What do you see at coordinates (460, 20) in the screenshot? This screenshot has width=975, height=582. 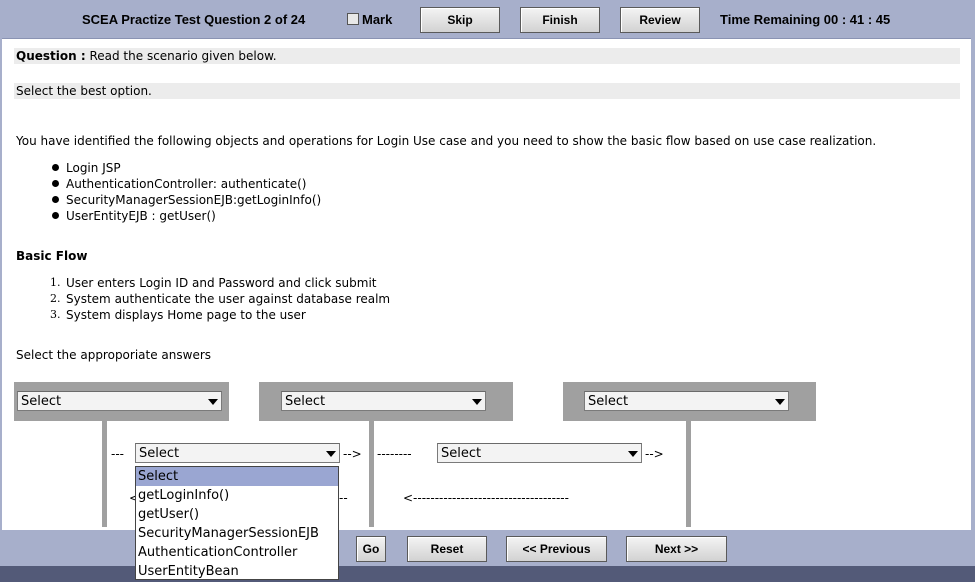 I see `skip-button: Skip` at bounding box center [460, 20].